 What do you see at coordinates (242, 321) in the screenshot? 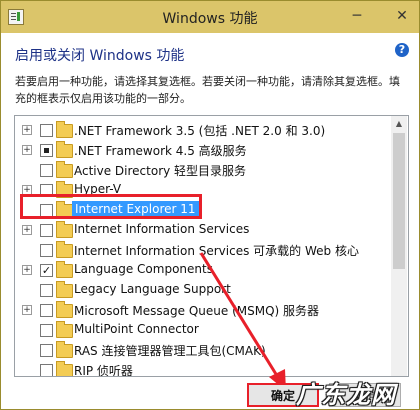
I see `annotation-arrow` at bounding box center [242, 321].